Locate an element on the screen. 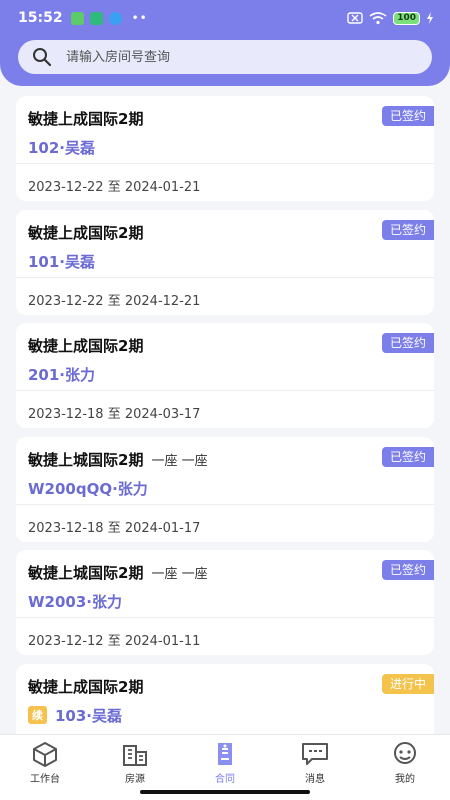  room-label: 201·张力 is located at coordinates (62, 375).